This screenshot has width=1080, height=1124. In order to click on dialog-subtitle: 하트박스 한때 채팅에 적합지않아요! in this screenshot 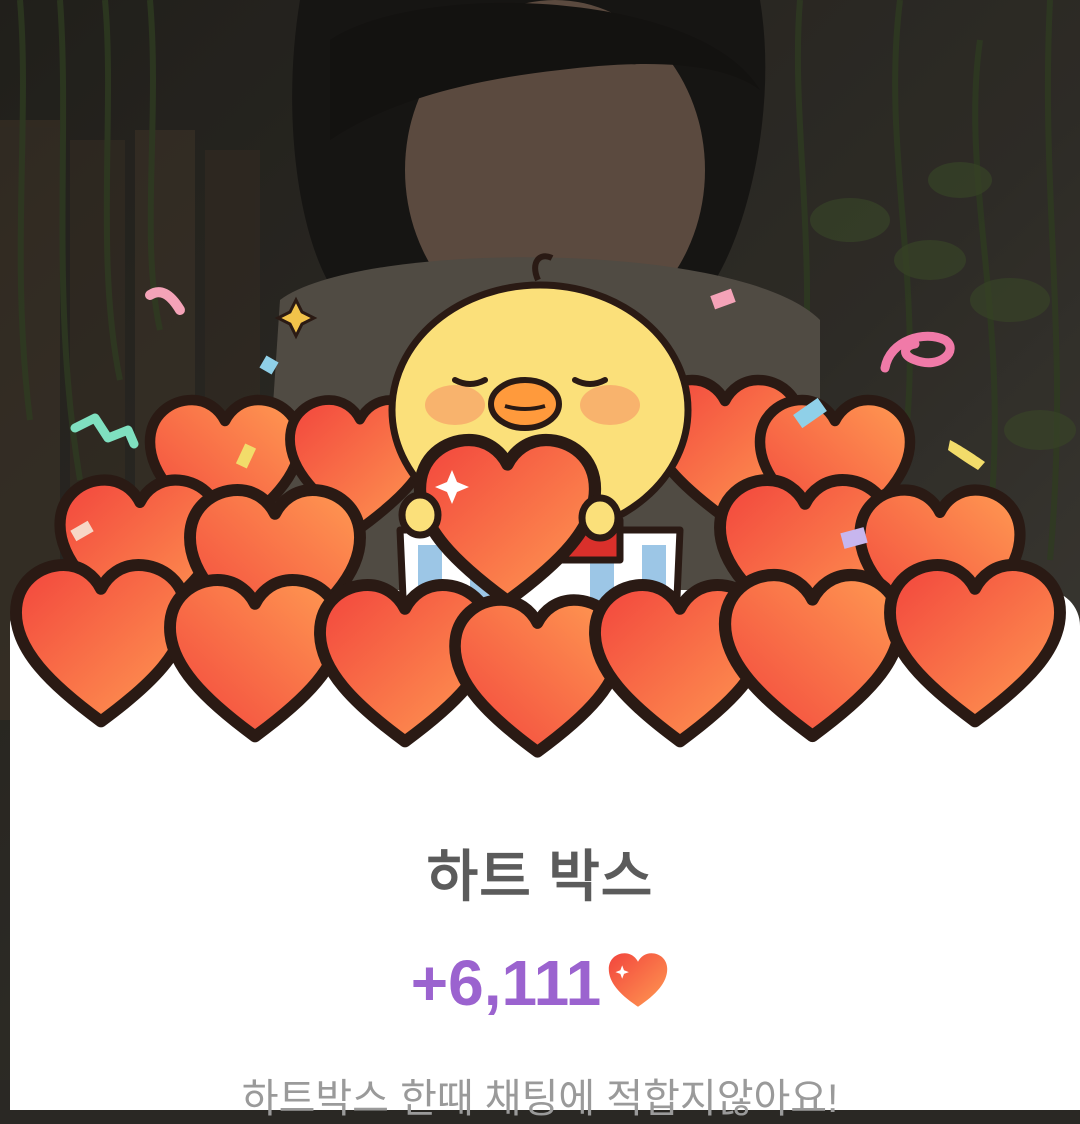, I will do `click(540, 1099)`.